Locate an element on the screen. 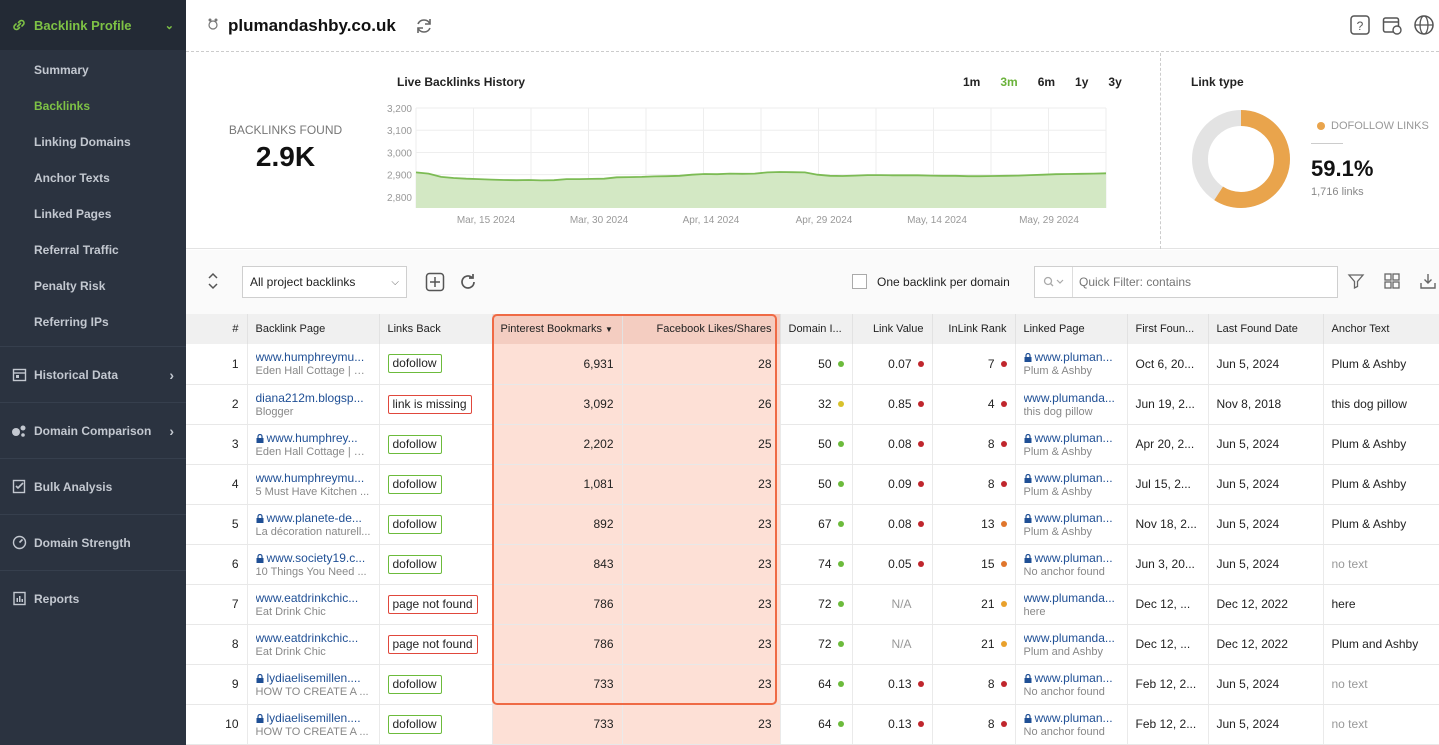  sidebar-header-backlink-profile: Backlink Profile ⌄ is located at coordinates (93, 25).